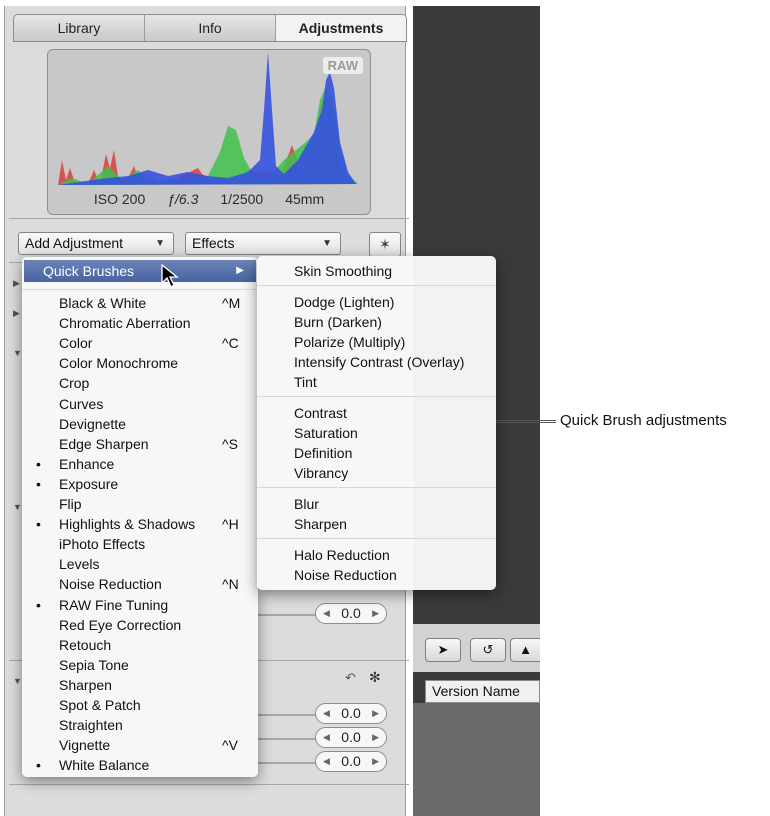 Image resolution: width=770 pixels, height=816 pixels. I want to click on menu-item: • Exposure, so click(140, 484).